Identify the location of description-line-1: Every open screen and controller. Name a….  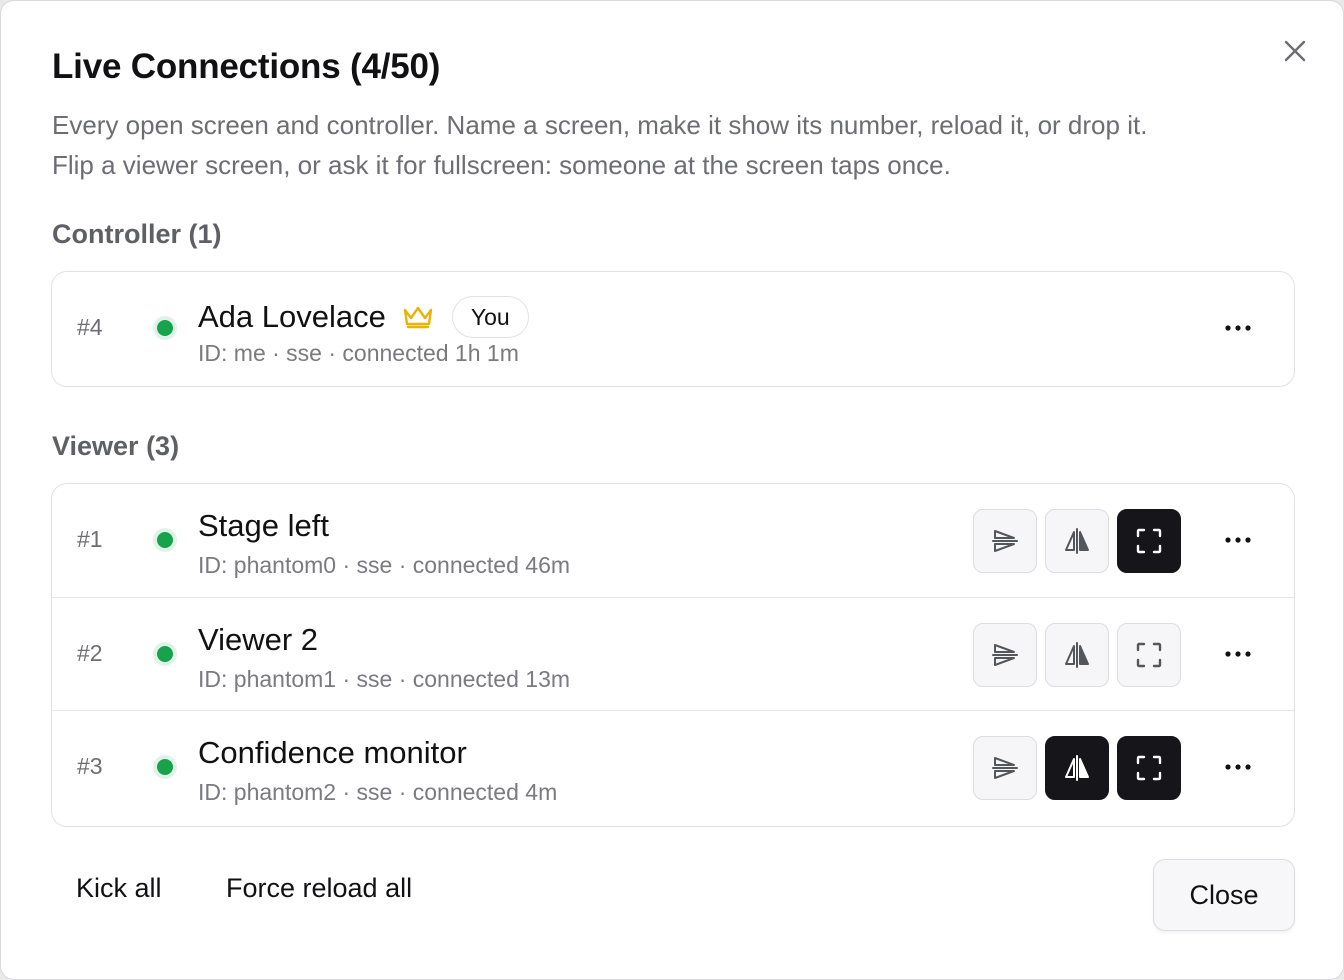
(600, 125).